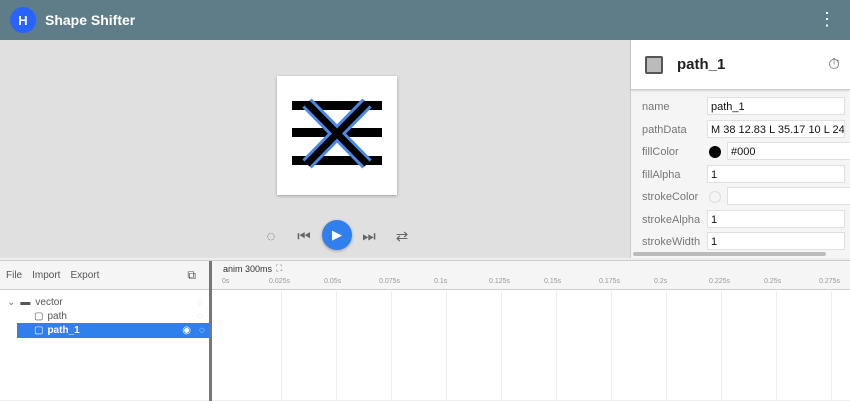 The width and height of the screenshot is (850, 401). I want to click on layer-item-path-1: ▢ path_1 ◉ ◌, so click(113, 330).